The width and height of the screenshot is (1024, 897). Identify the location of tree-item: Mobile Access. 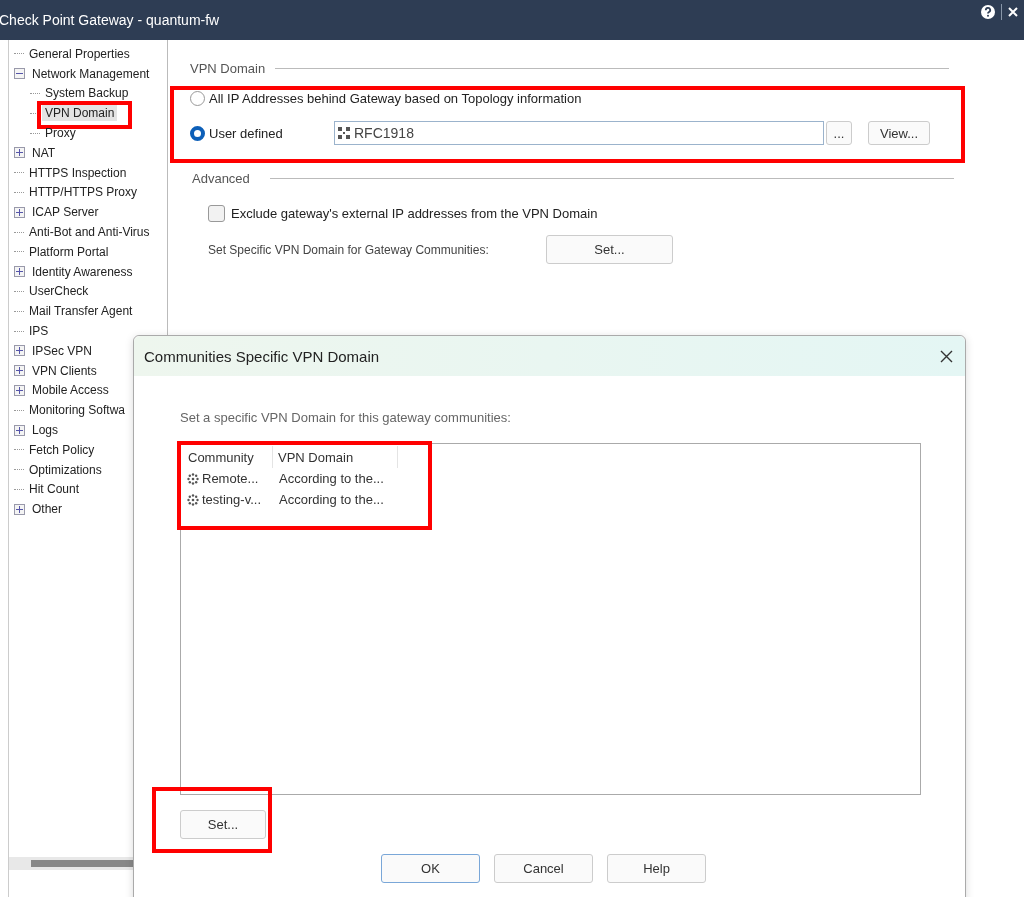
(70, 390).